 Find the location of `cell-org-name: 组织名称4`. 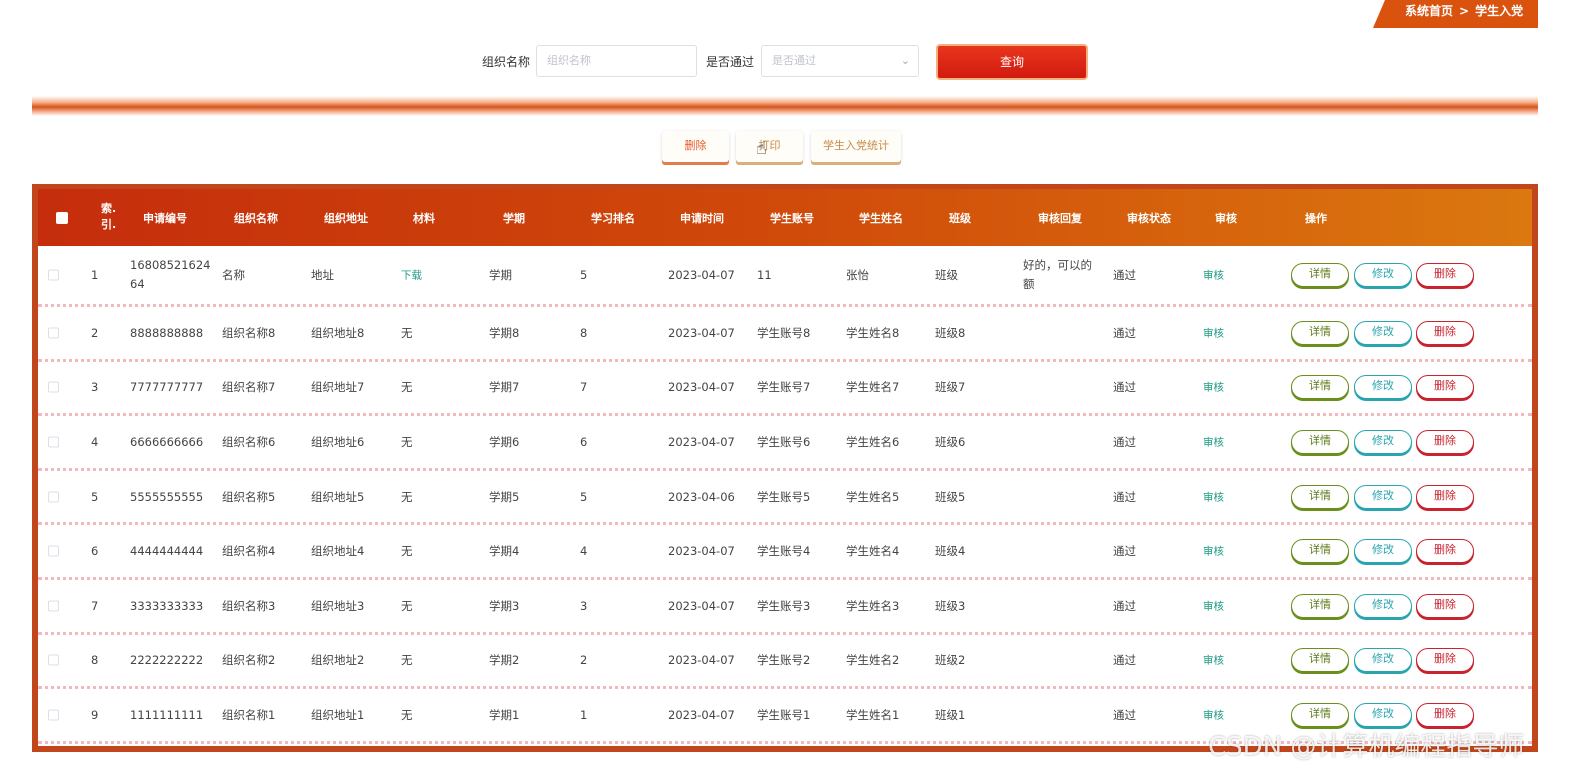

cell-org-name: 组织名称4 is located at coordinates (249, 551).